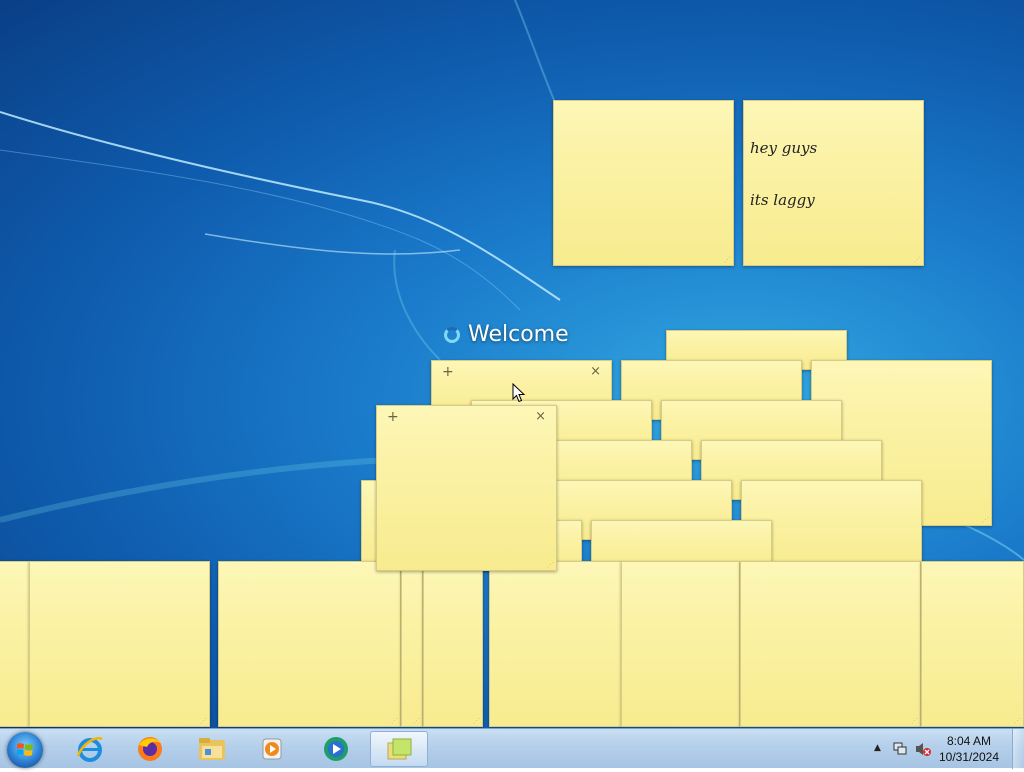  I want to click on sticky-note-text: hey guys its laggy ⋰, so click(833, 183).